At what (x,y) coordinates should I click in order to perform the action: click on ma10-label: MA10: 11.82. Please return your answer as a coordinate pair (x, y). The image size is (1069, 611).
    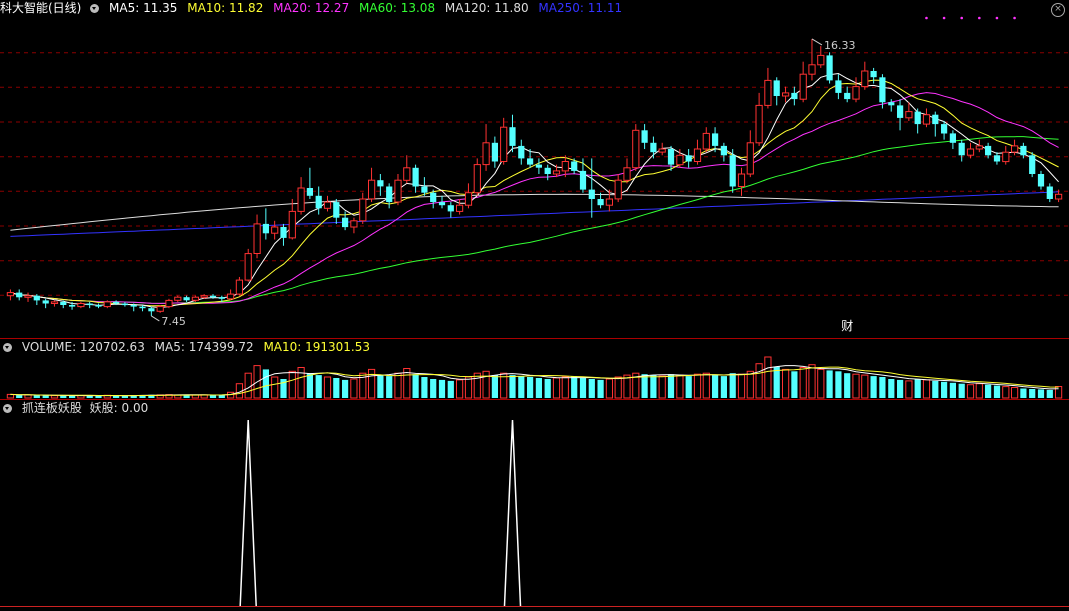
    Looking at the image, I should click on (225, 8).